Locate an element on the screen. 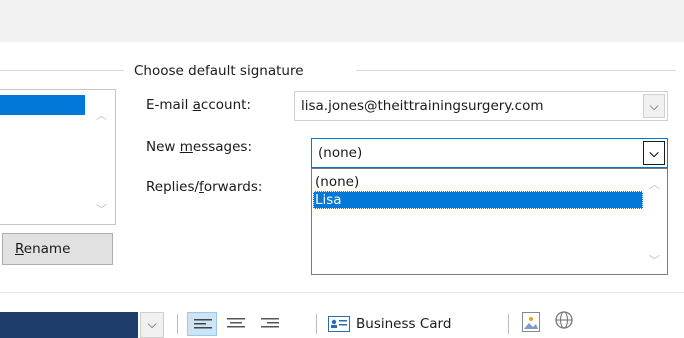 This screenshot has height=338, width=684. align-center-button is located at coordinates (236, 324).